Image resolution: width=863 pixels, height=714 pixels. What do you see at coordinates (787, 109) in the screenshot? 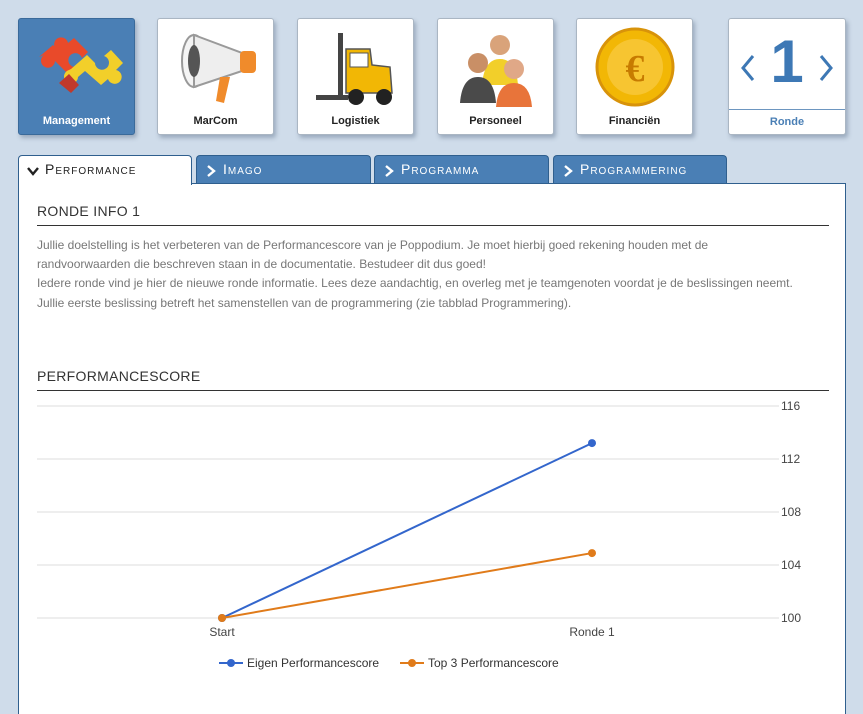
I see `round-divider` at bounding box center [787, 109].